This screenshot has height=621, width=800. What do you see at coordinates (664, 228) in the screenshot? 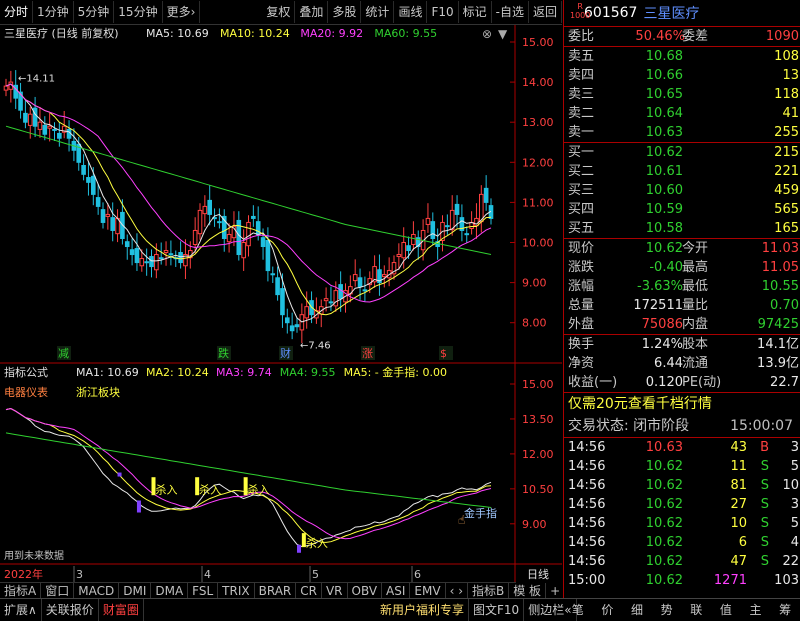
I see `bids-price: 10.58` at bounding box center [664, 228].